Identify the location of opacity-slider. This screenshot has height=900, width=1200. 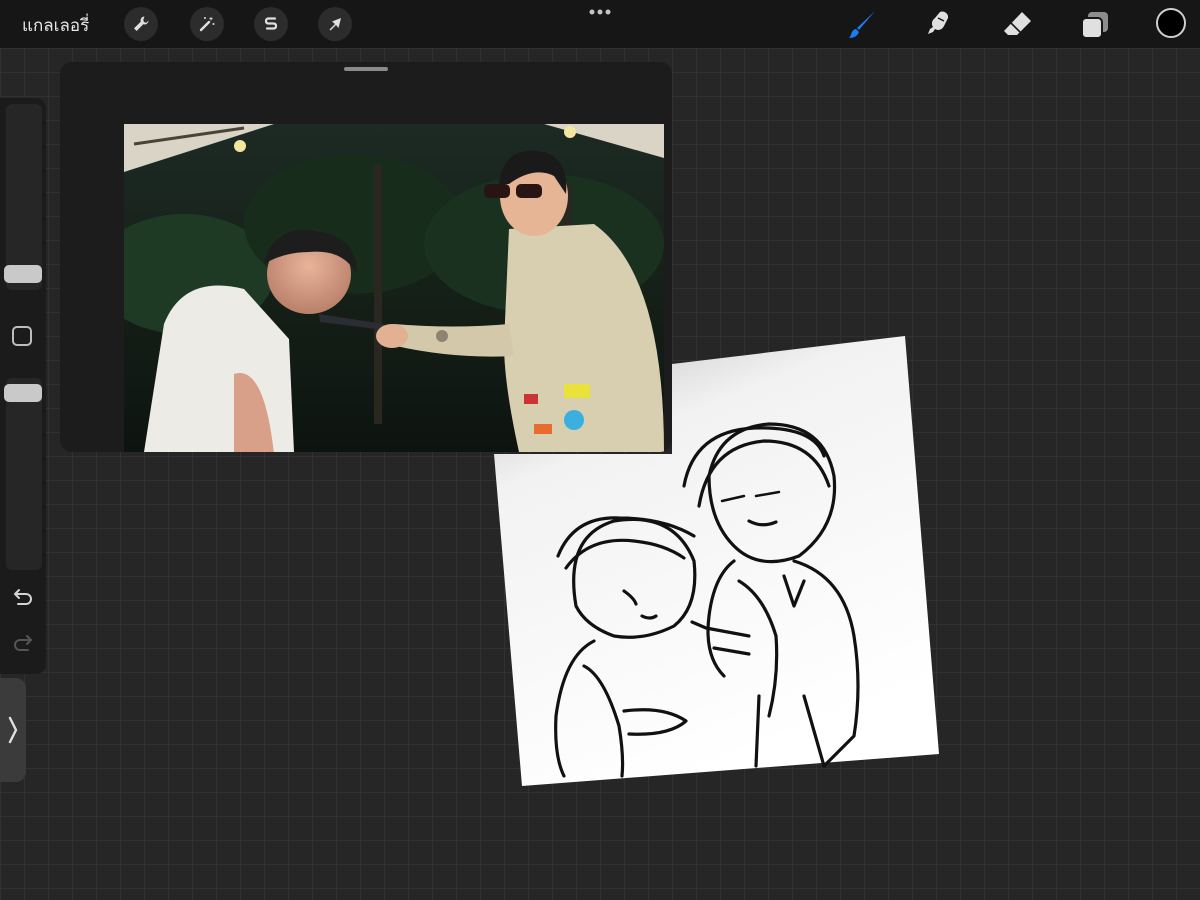
(24, 474).